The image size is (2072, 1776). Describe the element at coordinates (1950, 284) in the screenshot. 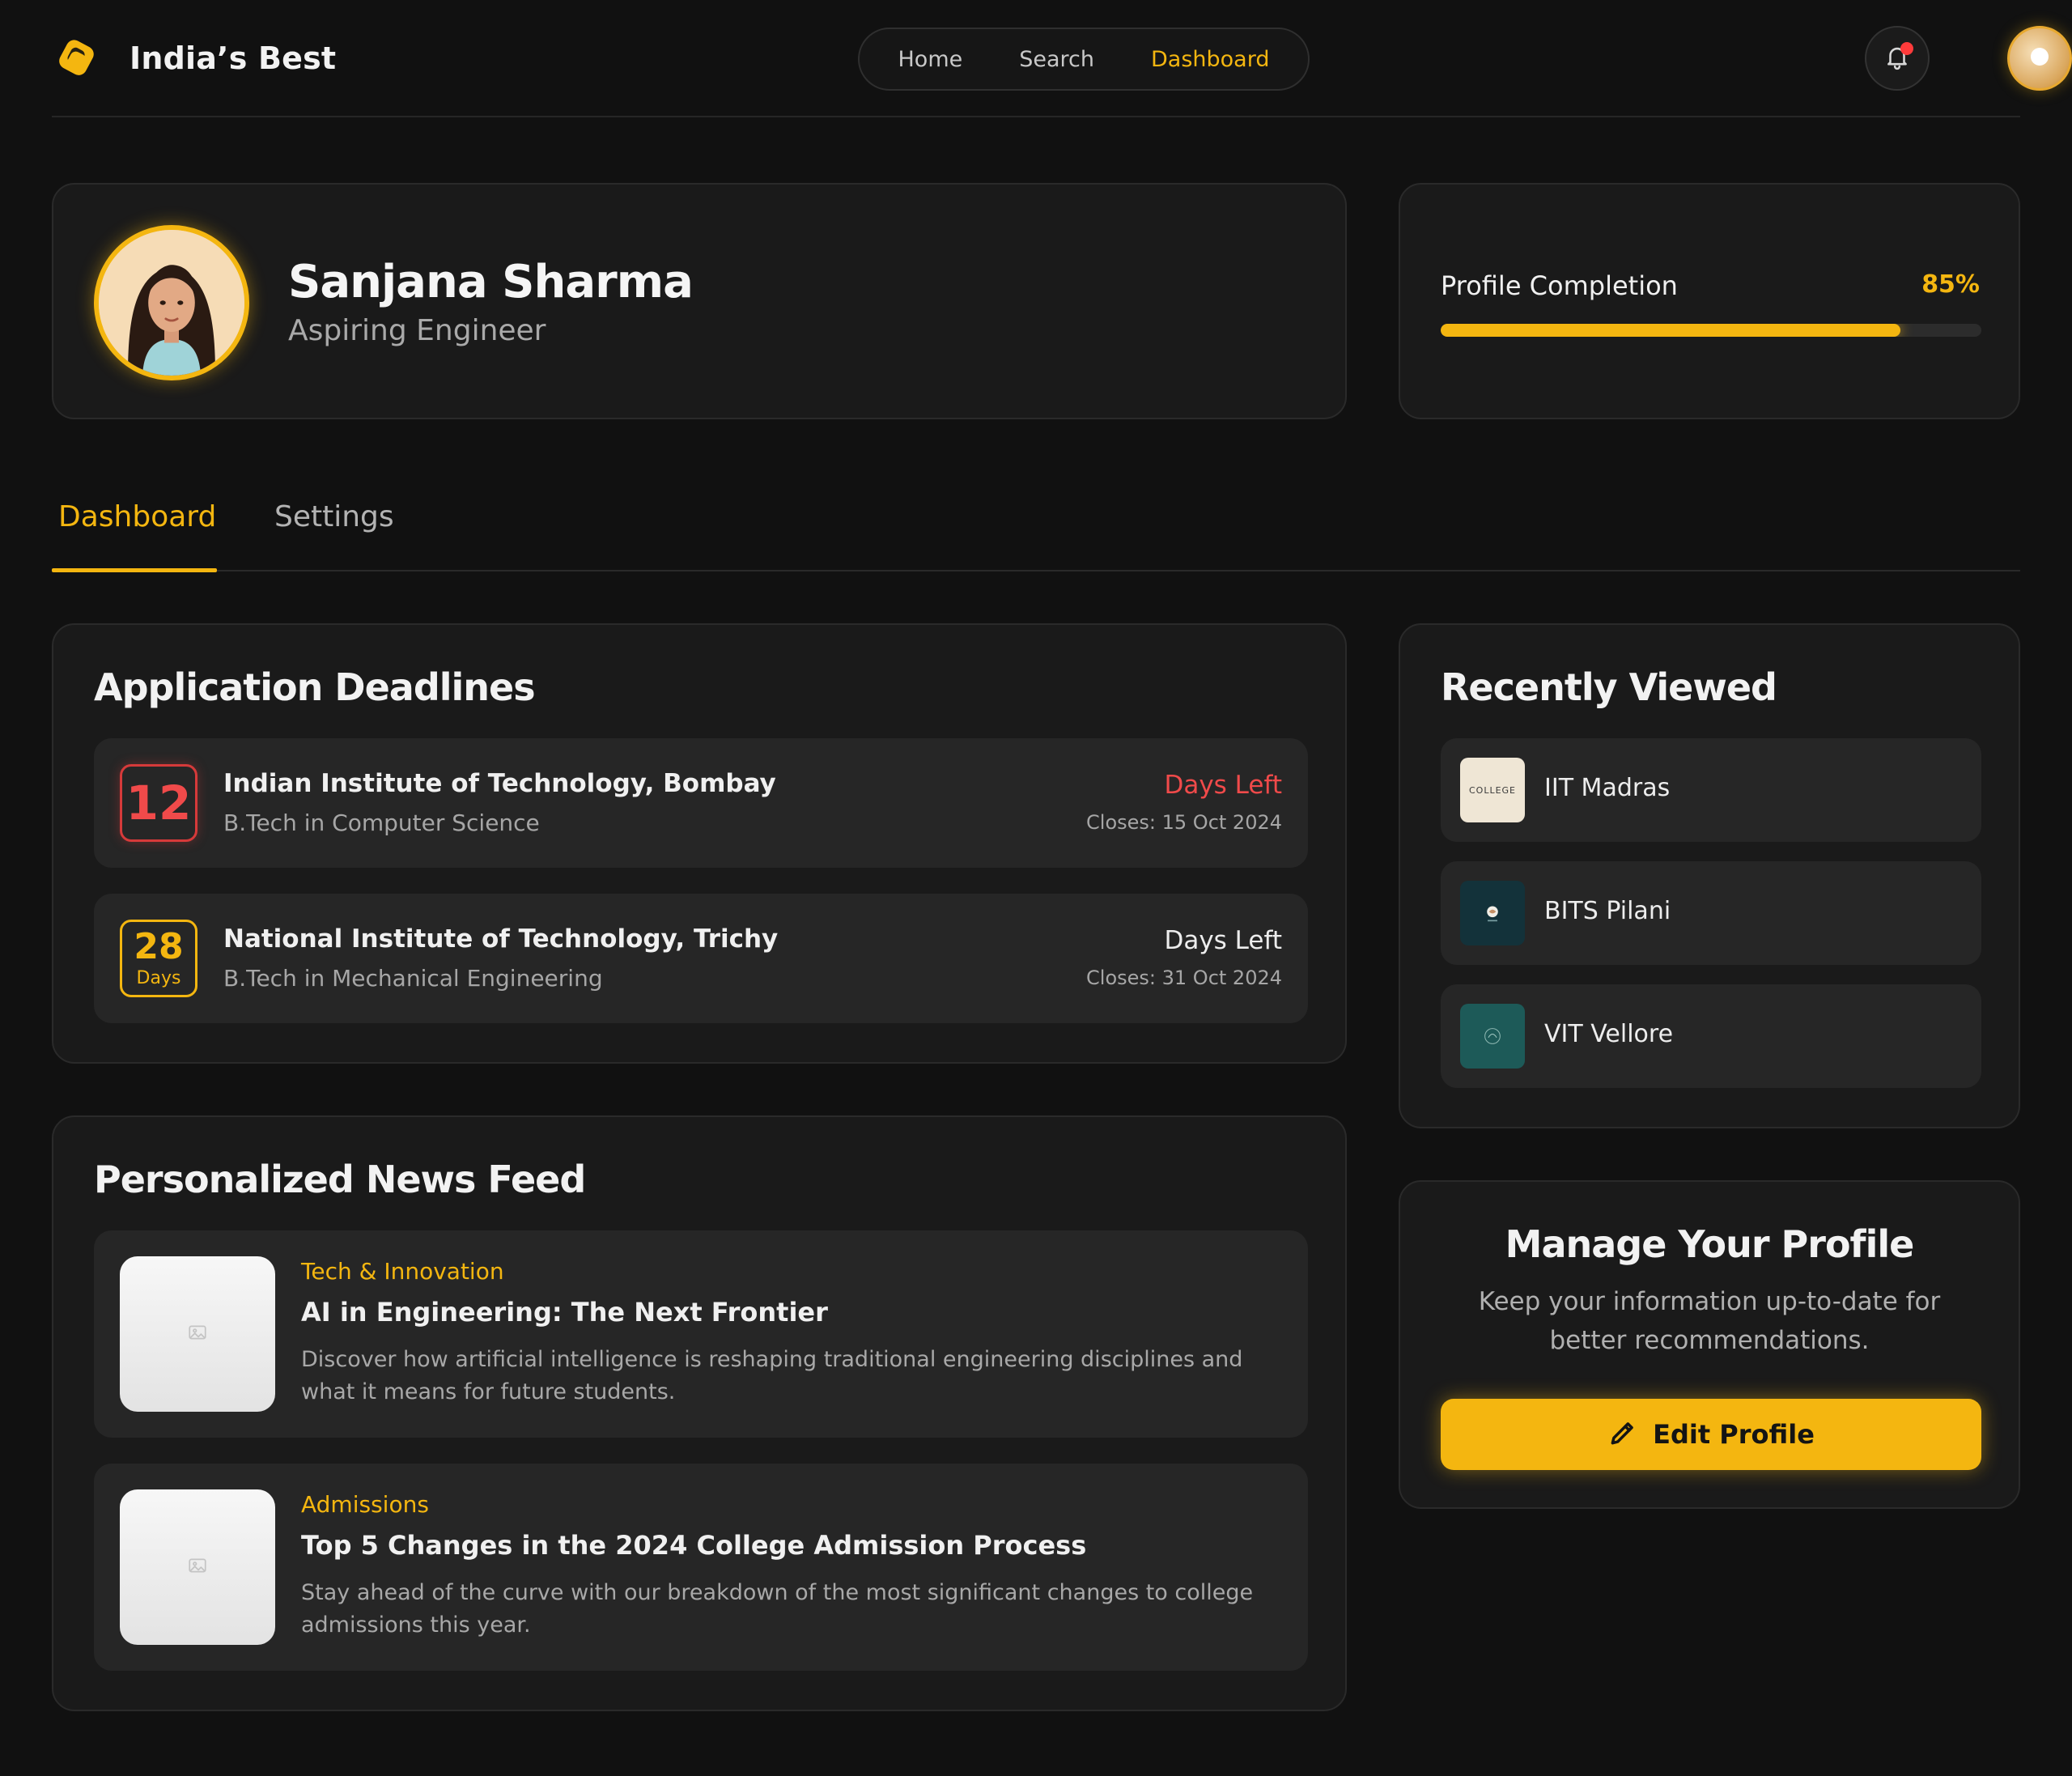

I see `completion-percent: 85%` at that location.